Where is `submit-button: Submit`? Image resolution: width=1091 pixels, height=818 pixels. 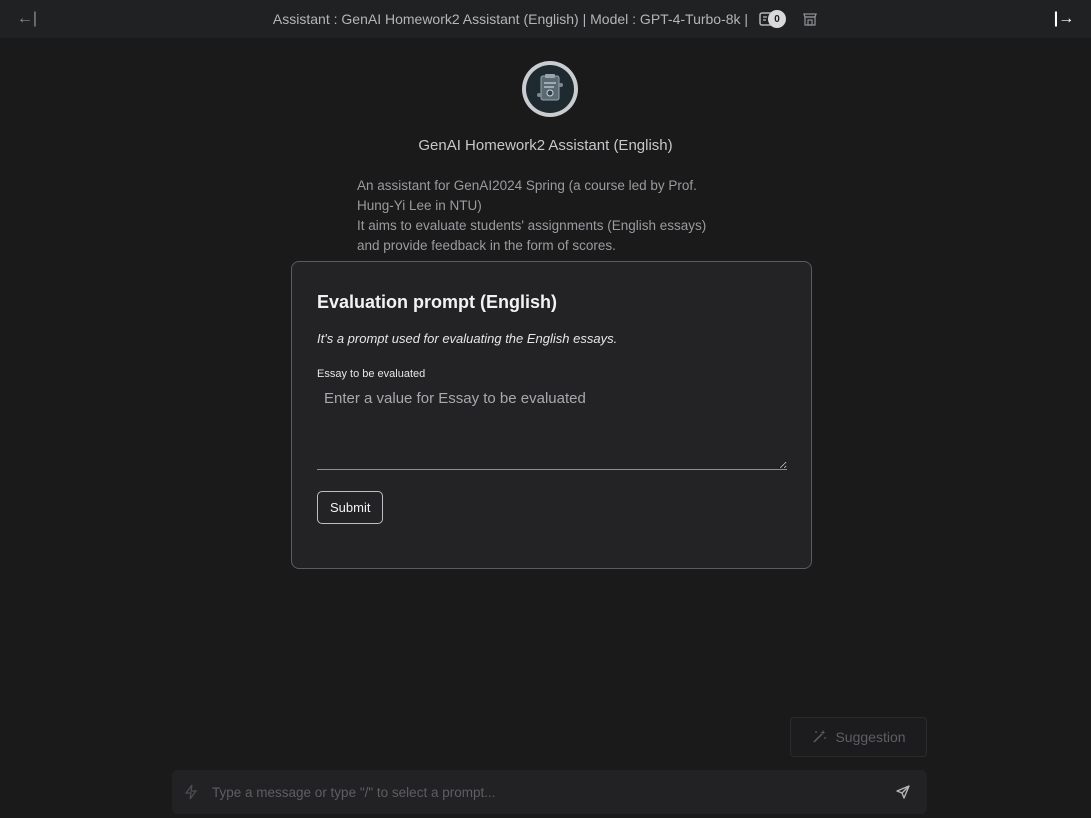
submit-button: Submit is located at coordinates (350, 507).